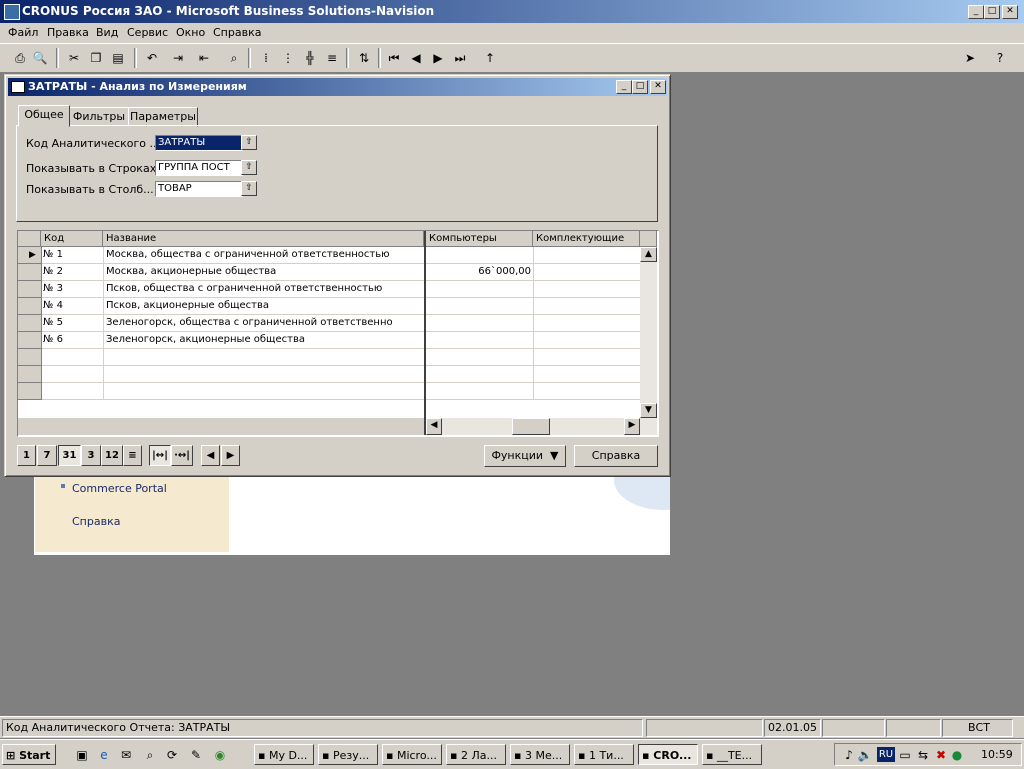 The height and width of the screenshot is (769, 1024). Describe the element at coordinates (72, 239) in the screenshot. I see `column-header-code: Код` at that location.